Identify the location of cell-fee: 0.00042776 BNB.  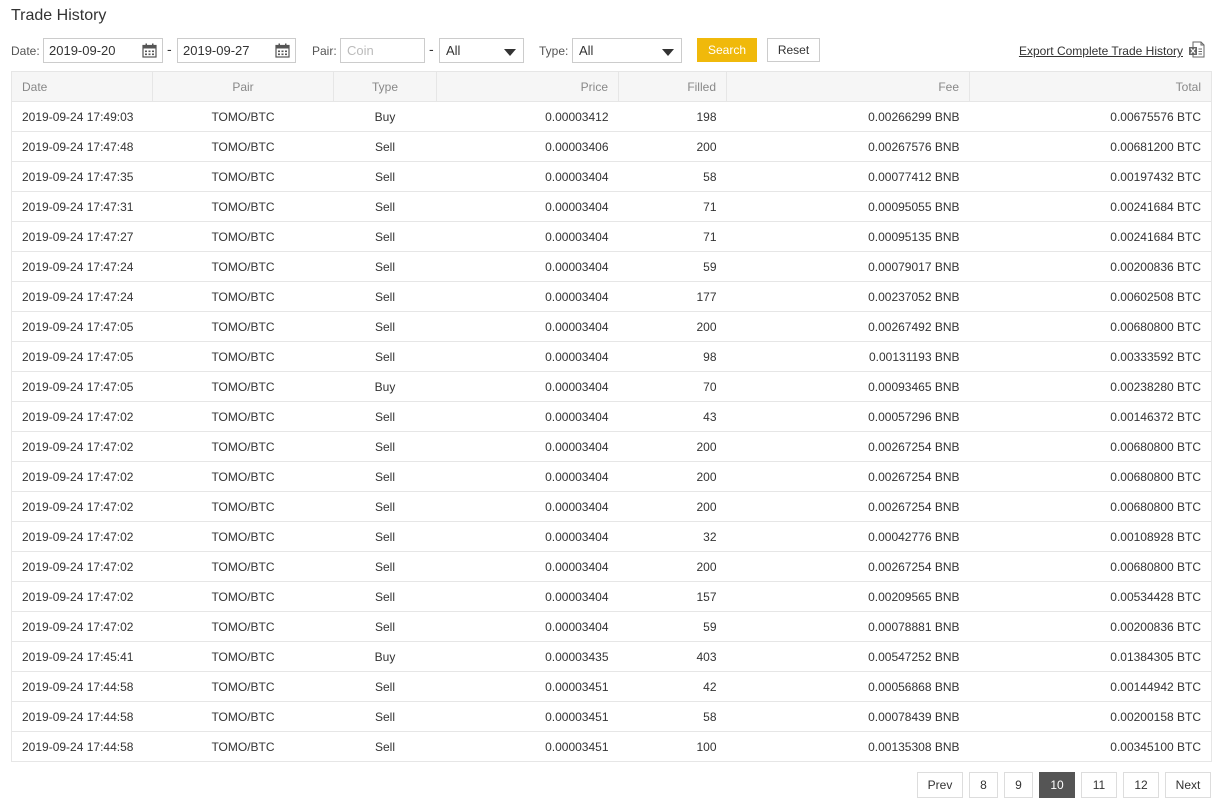
(848, 536).